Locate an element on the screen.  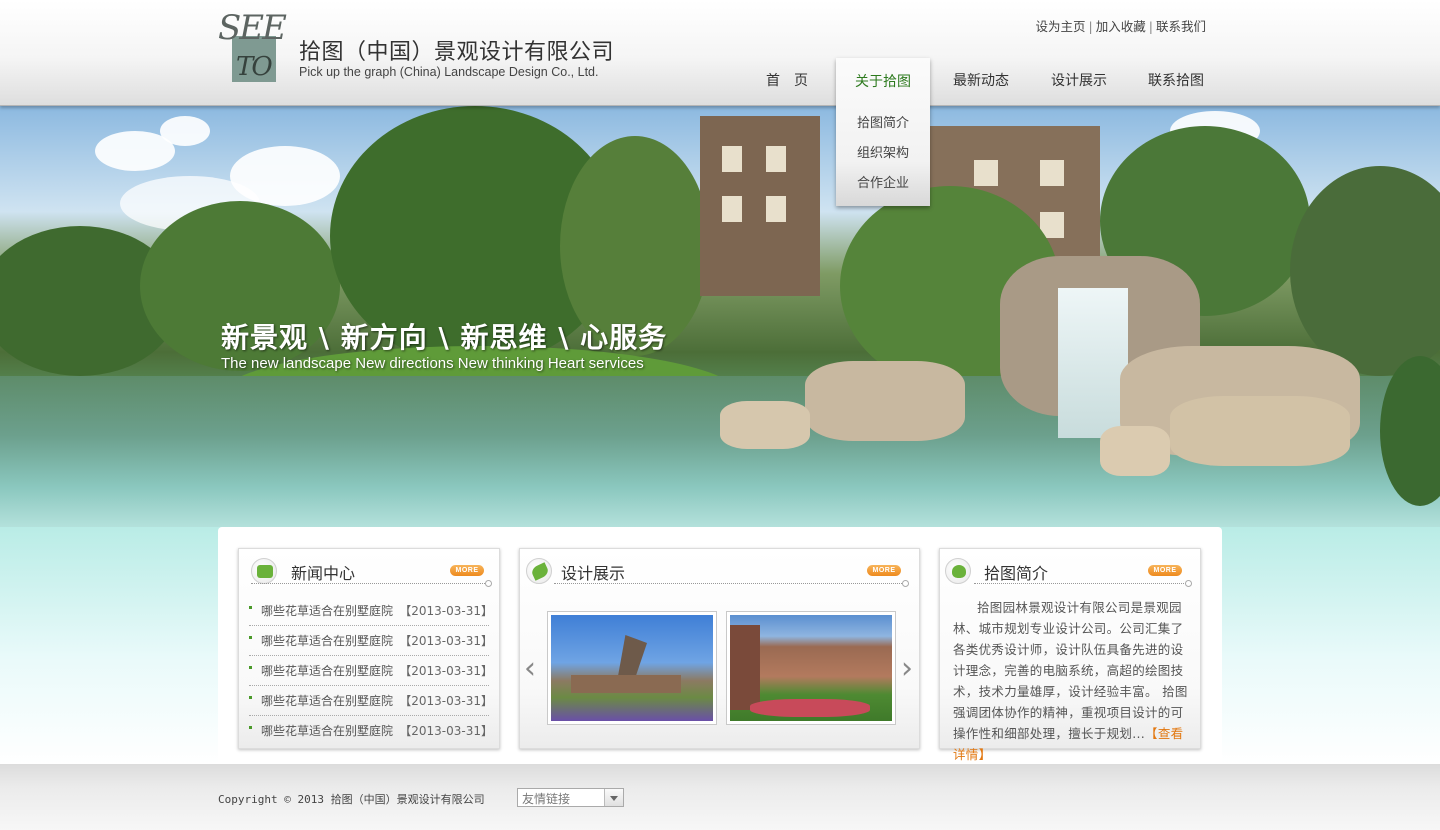
site-footer: Copyright © 2013 拾图（中国）景观设计有限公司 友情链接 is located at coordinates (720, 797).